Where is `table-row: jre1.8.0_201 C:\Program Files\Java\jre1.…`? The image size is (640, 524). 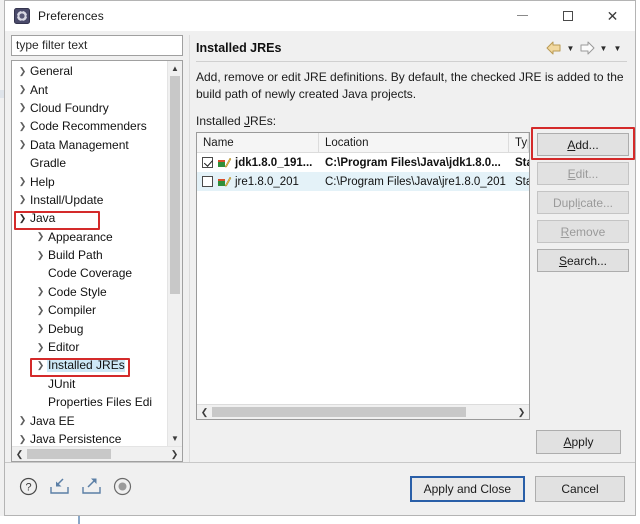 table-row: jre1.8.0_201 C:\Program Files\Java\jre1.… is located at coordinates (363, 181).